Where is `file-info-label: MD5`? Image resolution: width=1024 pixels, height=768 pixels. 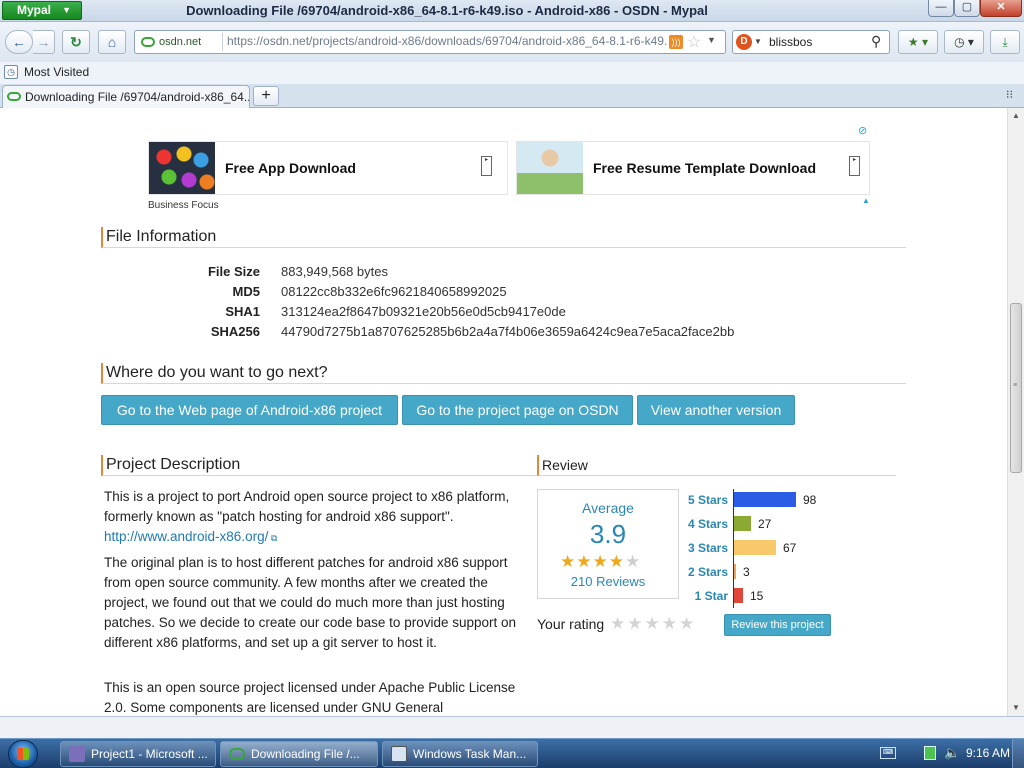
file-info-label: MD5 is located at coordinates (246, 291).